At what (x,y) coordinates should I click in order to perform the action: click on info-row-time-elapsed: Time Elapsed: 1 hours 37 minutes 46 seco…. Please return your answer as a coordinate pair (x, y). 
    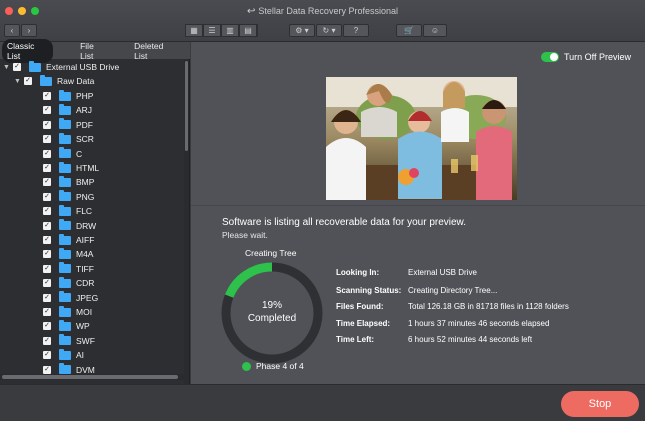
    Looking at the image, I should click on (443, 323).